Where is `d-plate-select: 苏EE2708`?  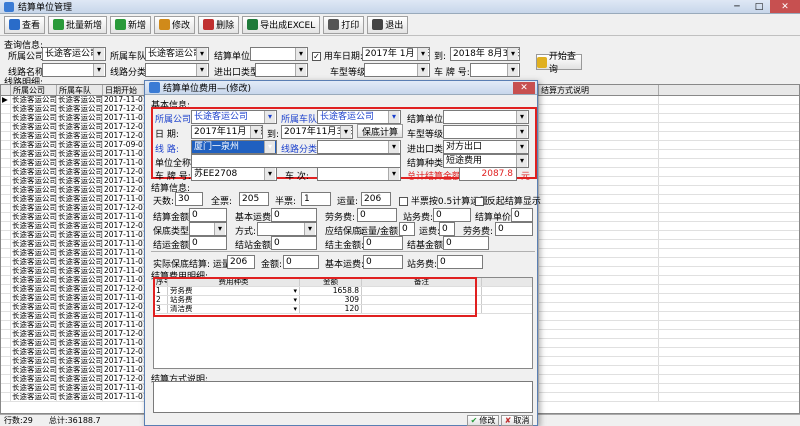 d-plate-select: 苏EE2708 is located at coordinates (234, 174).